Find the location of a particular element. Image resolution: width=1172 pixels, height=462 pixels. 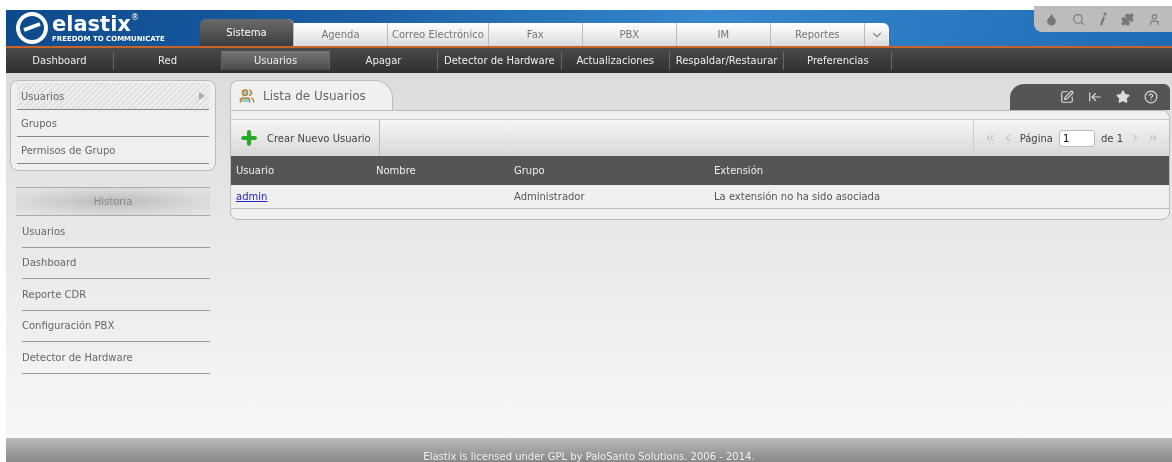

logo-icon is located at coordinates (32, 28).